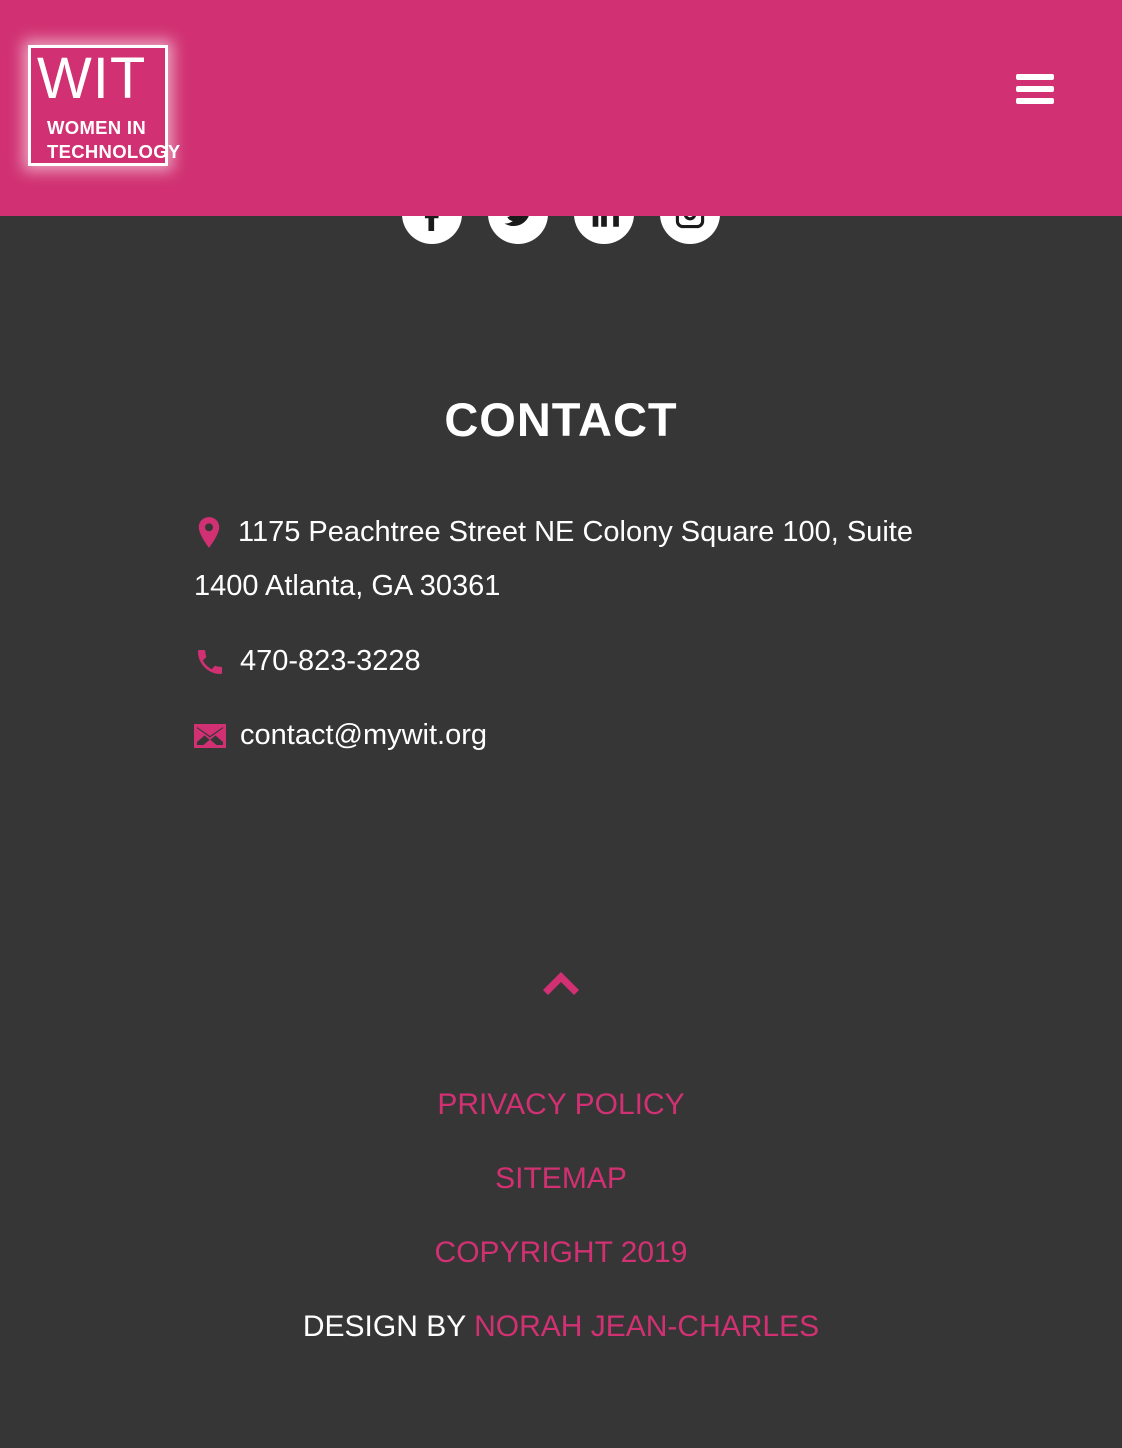  Describe the element at coordinates (97, 127) in the screenshot. I see `logo-tagline-line1: WOMEN IN` at that location.